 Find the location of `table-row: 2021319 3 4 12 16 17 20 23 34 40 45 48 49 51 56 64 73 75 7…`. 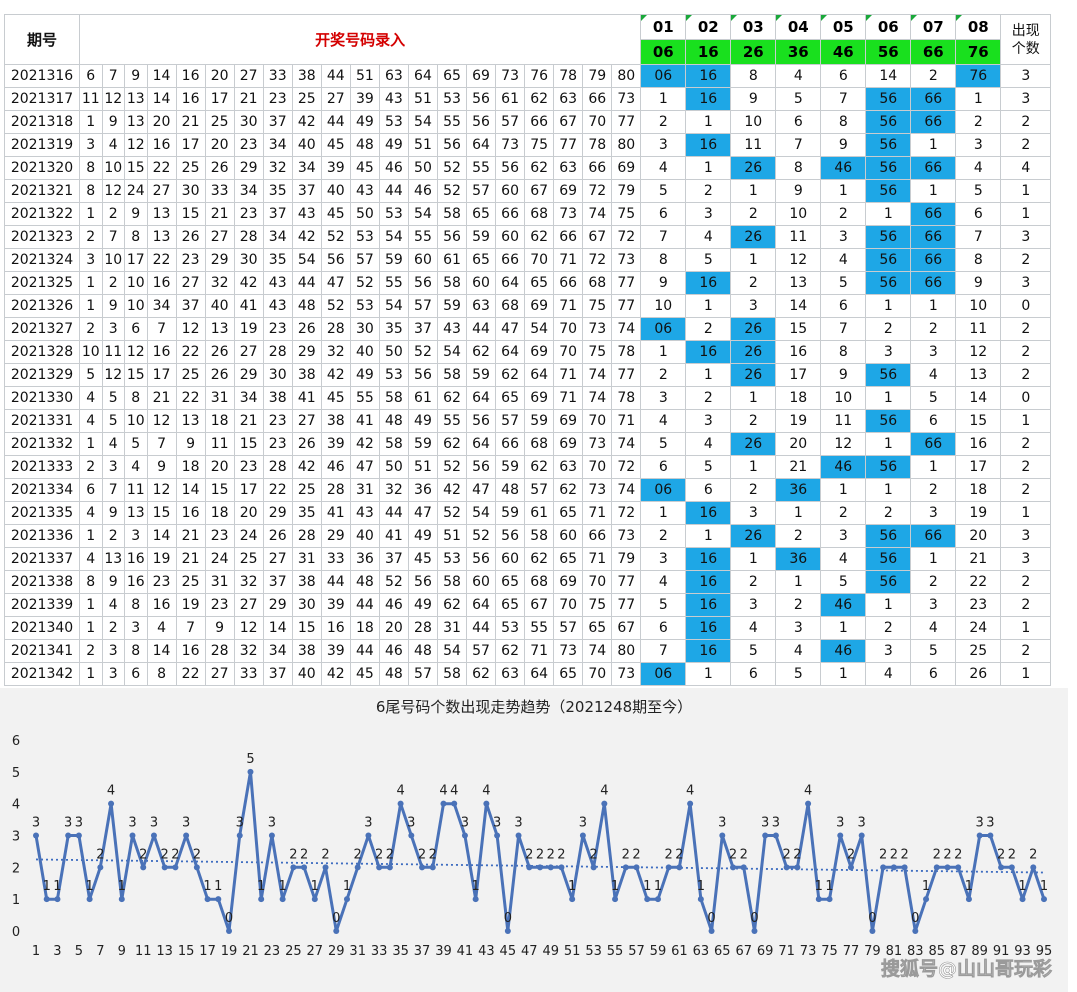

table-row: 2021319 3 4 12 16 17 20 23 34 40 45 48 49 51 56 64 73 75 7… is located at coordinates (528, 145).